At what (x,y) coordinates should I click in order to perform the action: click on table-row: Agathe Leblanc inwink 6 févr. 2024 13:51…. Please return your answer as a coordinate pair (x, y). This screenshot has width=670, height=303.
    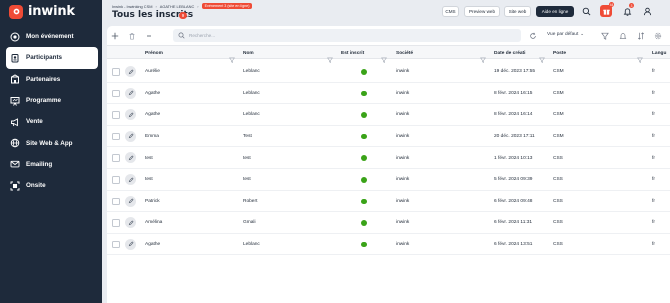
    Looking at the image, I should click on (388, 245).